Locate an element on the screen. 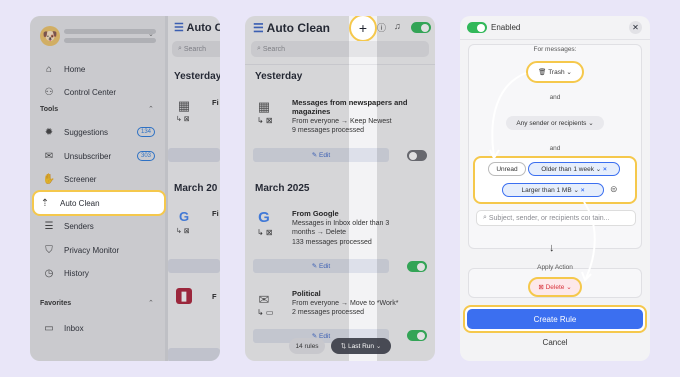  sidebar-item-label: Suggestions is located at coordinates (86, 132).